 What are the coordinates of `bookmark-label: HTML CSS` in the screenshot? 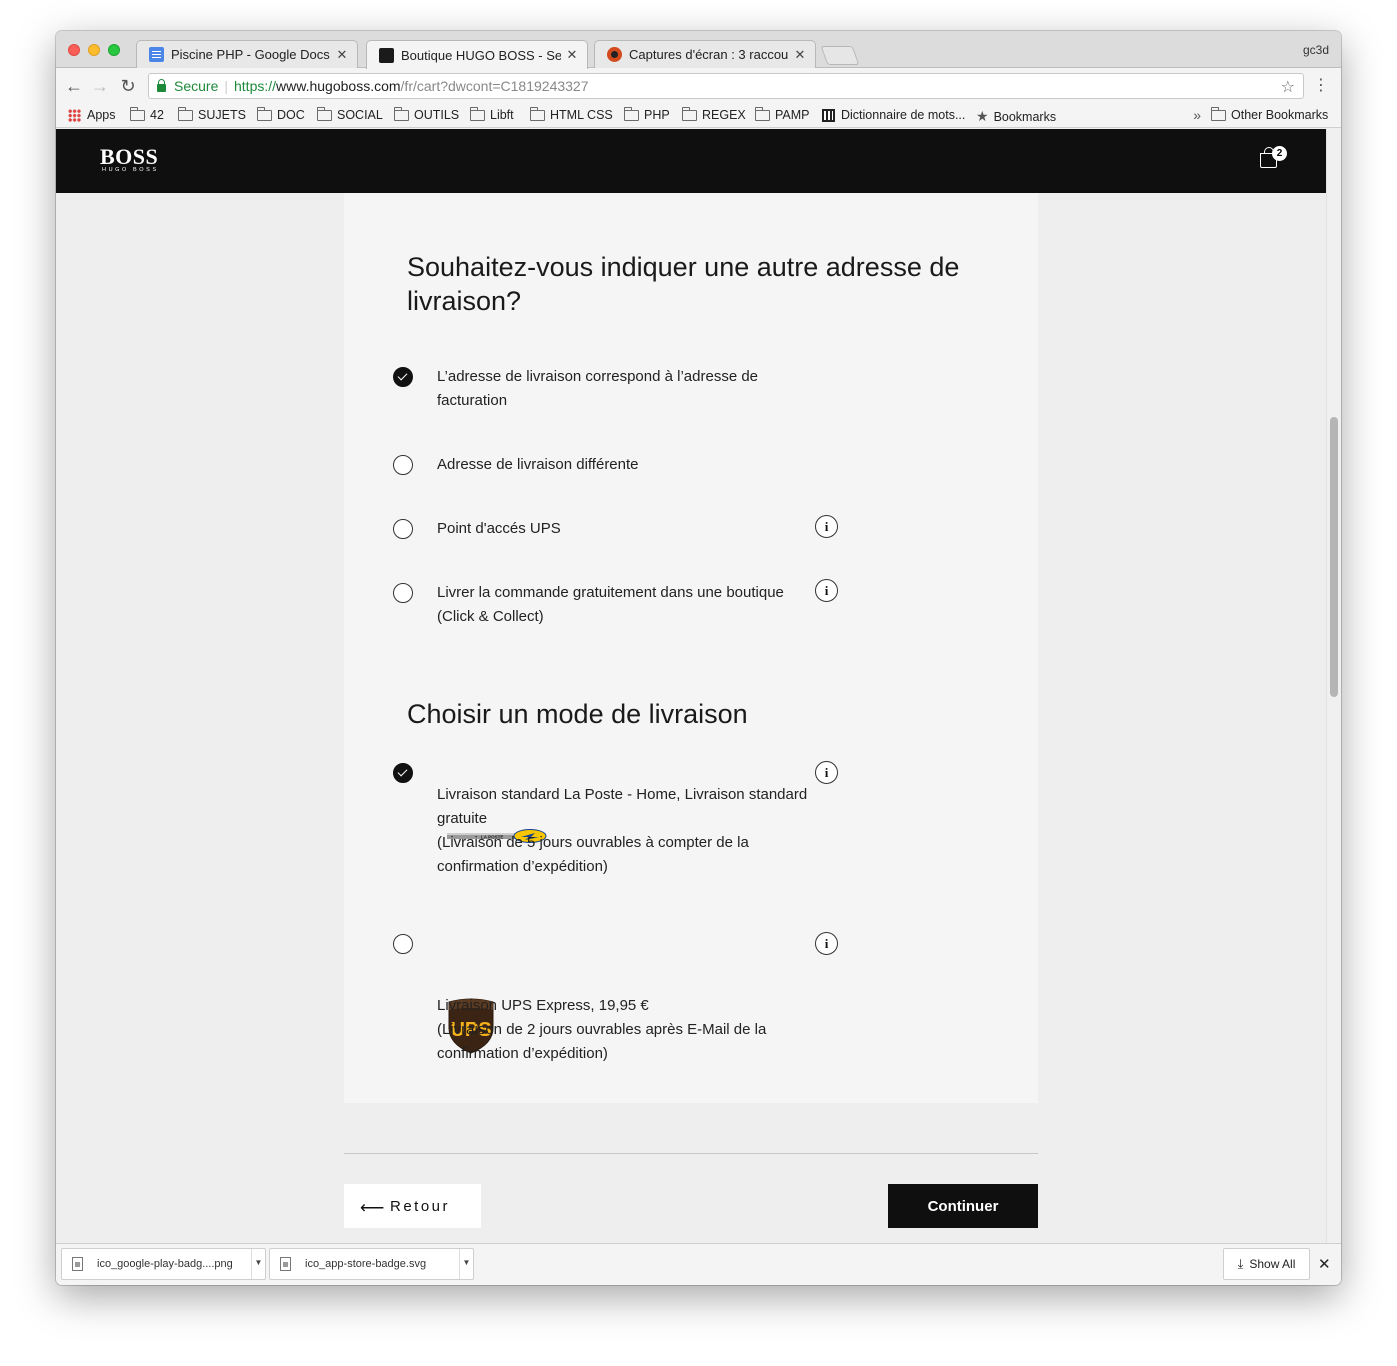 It's located at (581, 115).